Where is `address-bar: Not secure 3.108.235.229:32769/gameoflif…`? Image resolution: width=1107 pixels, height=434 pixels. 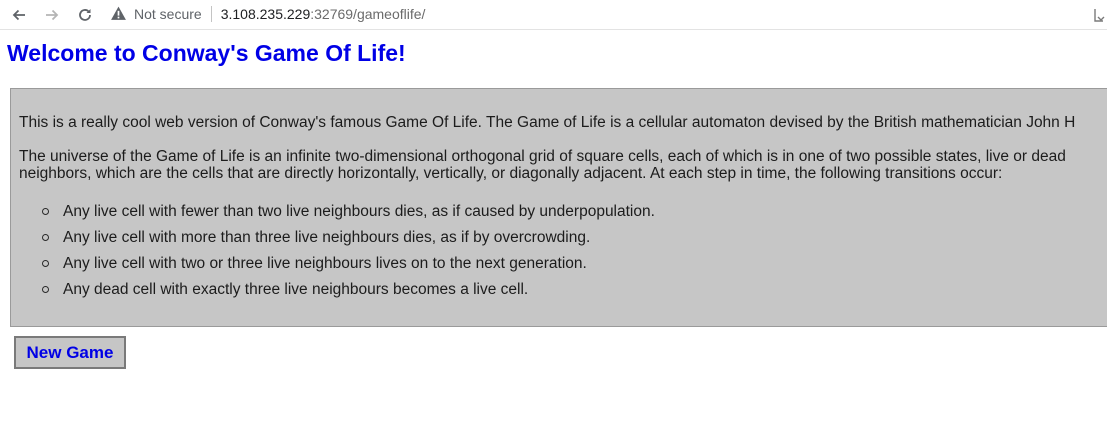 address-bar: Not secure 3.108.235.229:32769/gameoflif… is located at coordinates (267, 14).